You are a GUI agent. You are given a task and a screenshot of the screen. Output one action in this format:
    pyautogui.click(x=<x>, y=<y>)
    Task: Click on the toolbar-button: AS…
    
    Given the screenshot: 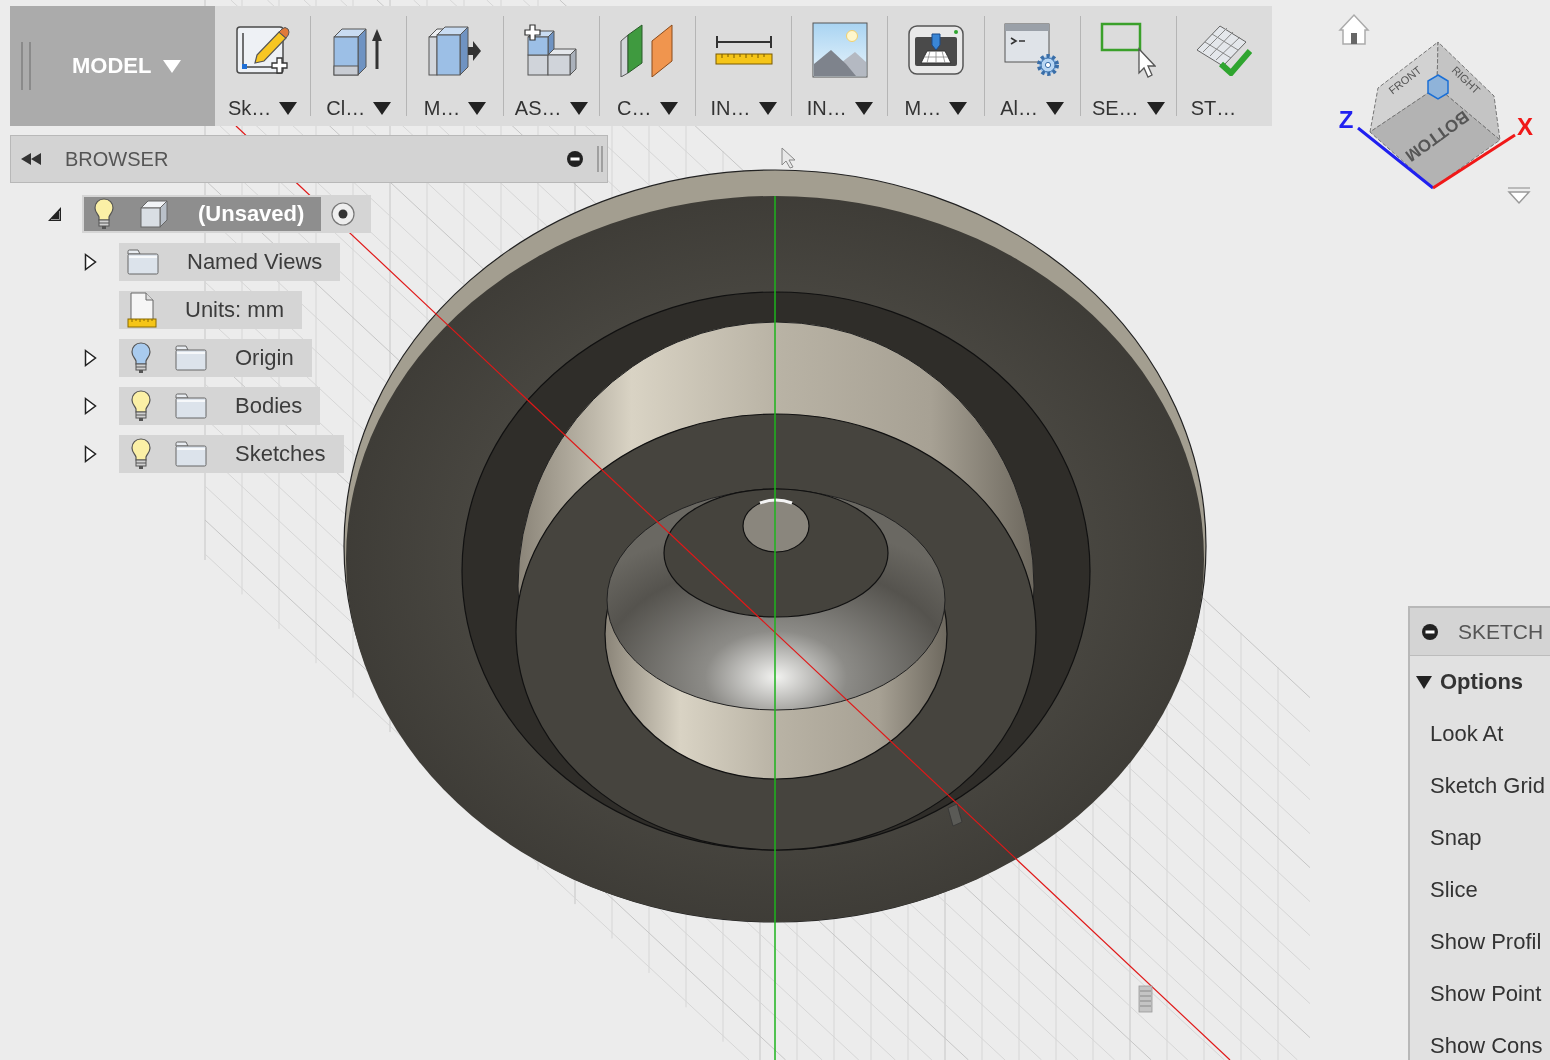 What is the action you would take?
    pyautogui.click(x=551, y=66)
    